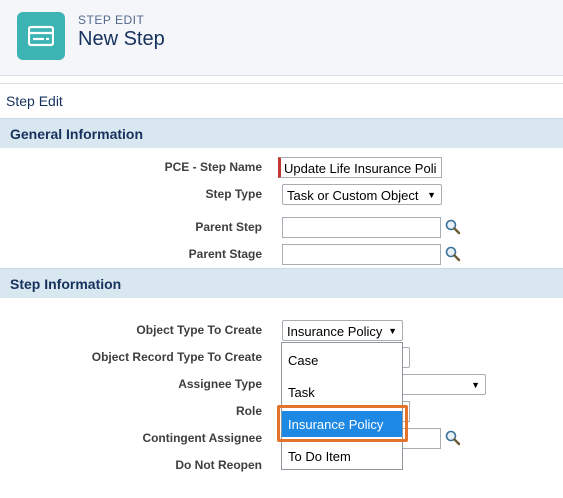 This screenshot has width=563, height=498. What do you see at coordinates (77, 134) in the screenshot?
I see `section-title: General Information` at bounding box center [77, 134].